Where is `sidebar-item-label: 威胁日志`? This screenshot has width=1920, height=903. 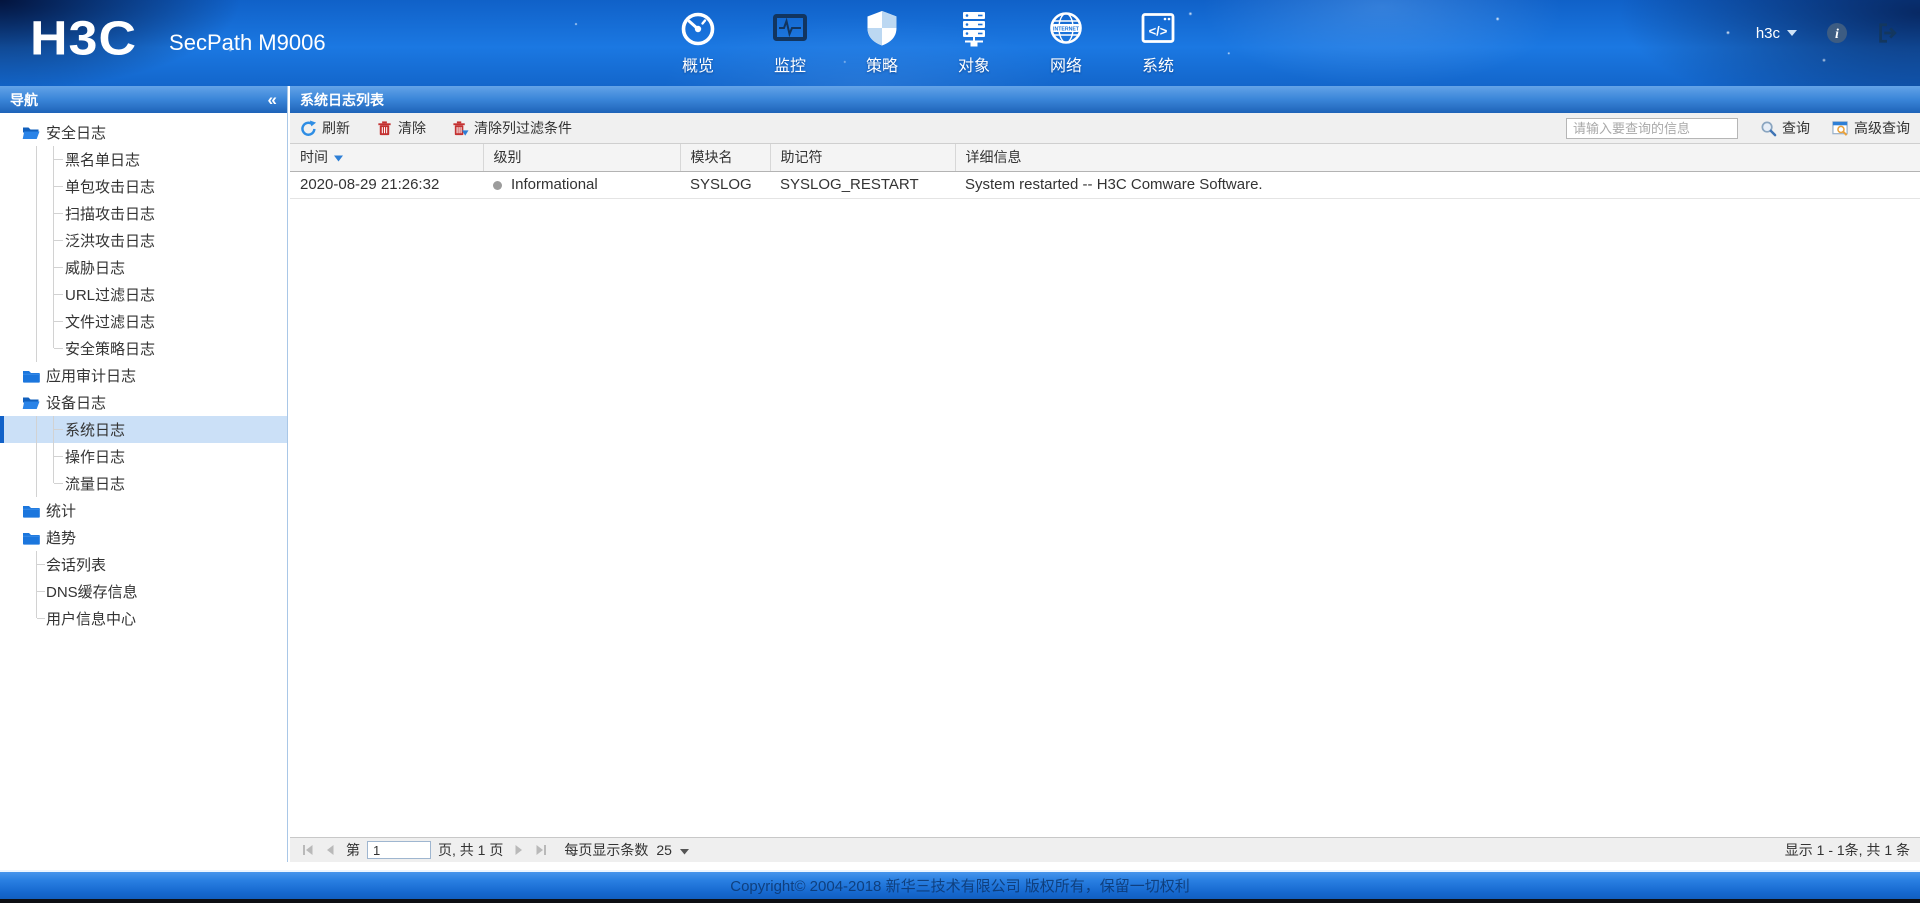
sidebar-item-label: 威胁日志 is located at coordinates (95, 268).